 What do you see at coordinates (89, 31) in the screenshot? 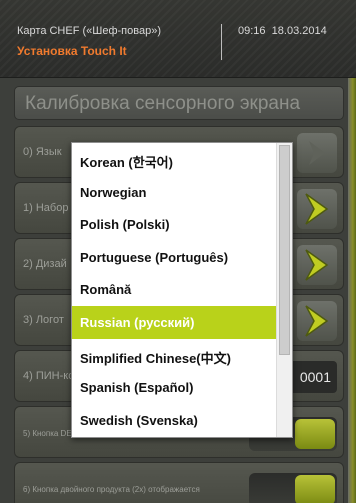
I see `card-name: Карта CHEF («Шеф-повар»)` at bounding box center [89, 31].